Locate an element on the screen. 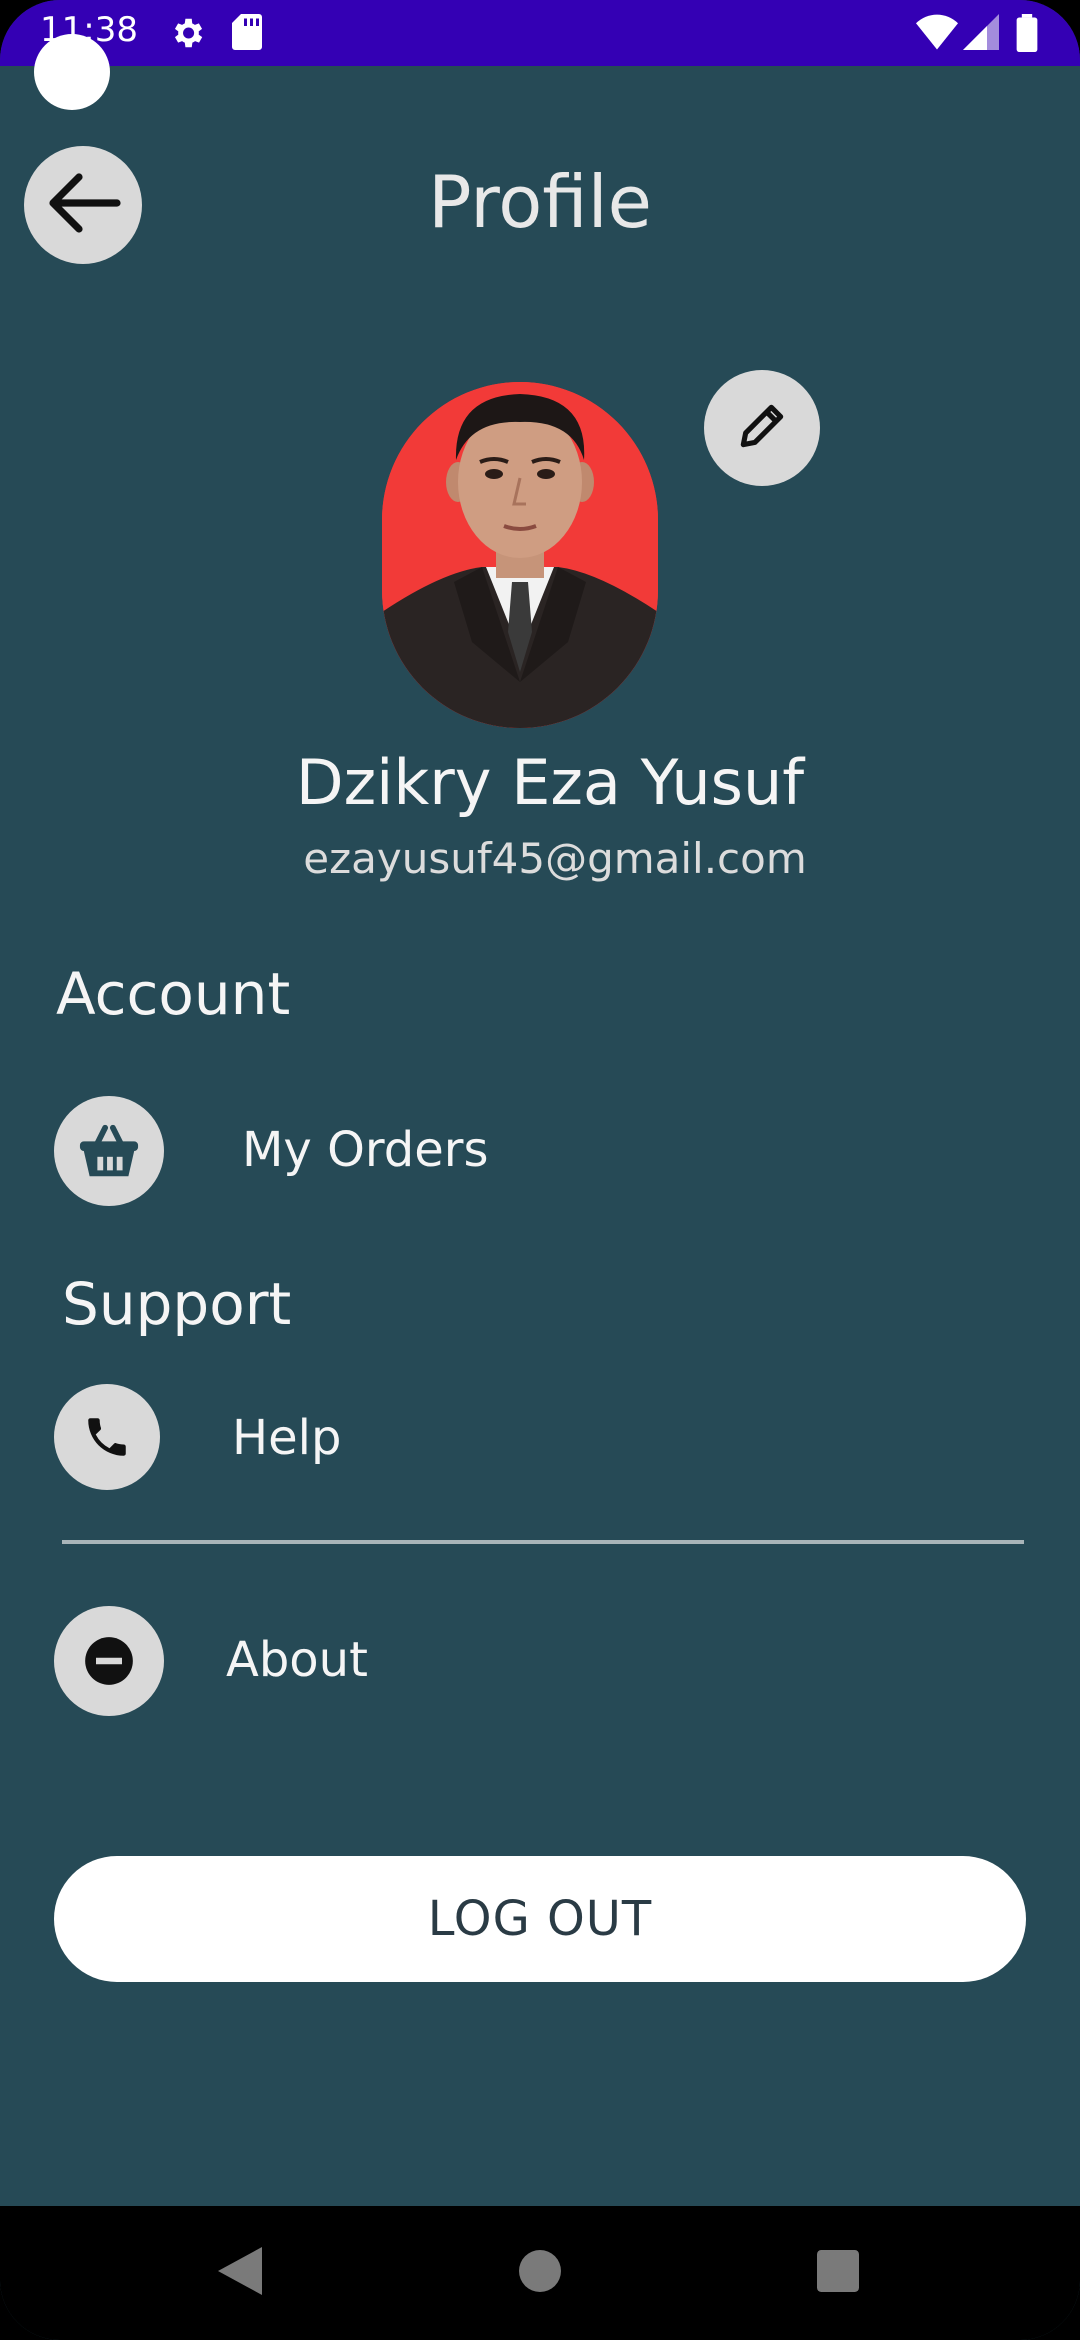 The width and height of the screenshot is (1080, 2340). menu-item-label: My Orders is located at coordinates (365, 1150).